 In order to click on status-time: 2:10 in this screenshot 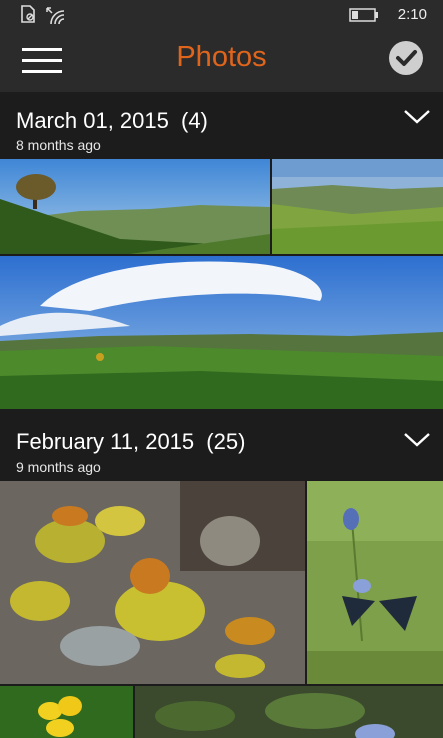, I will do `click(412, 14)`.